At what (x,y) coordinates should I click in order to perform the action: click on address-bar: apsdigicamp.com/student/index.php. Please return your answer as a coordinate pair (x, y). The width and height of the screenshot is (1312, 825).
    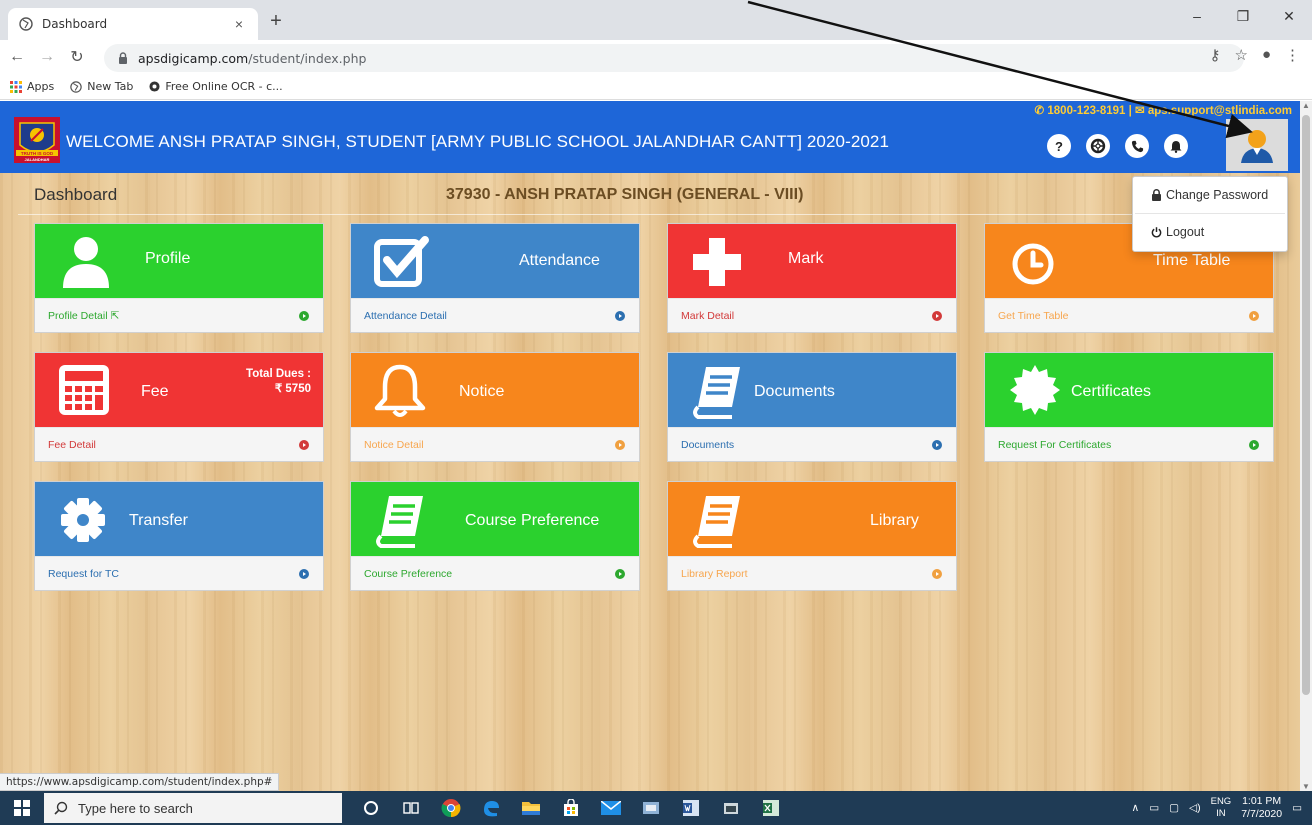
    Looking at the image, I should click on (674, 58).